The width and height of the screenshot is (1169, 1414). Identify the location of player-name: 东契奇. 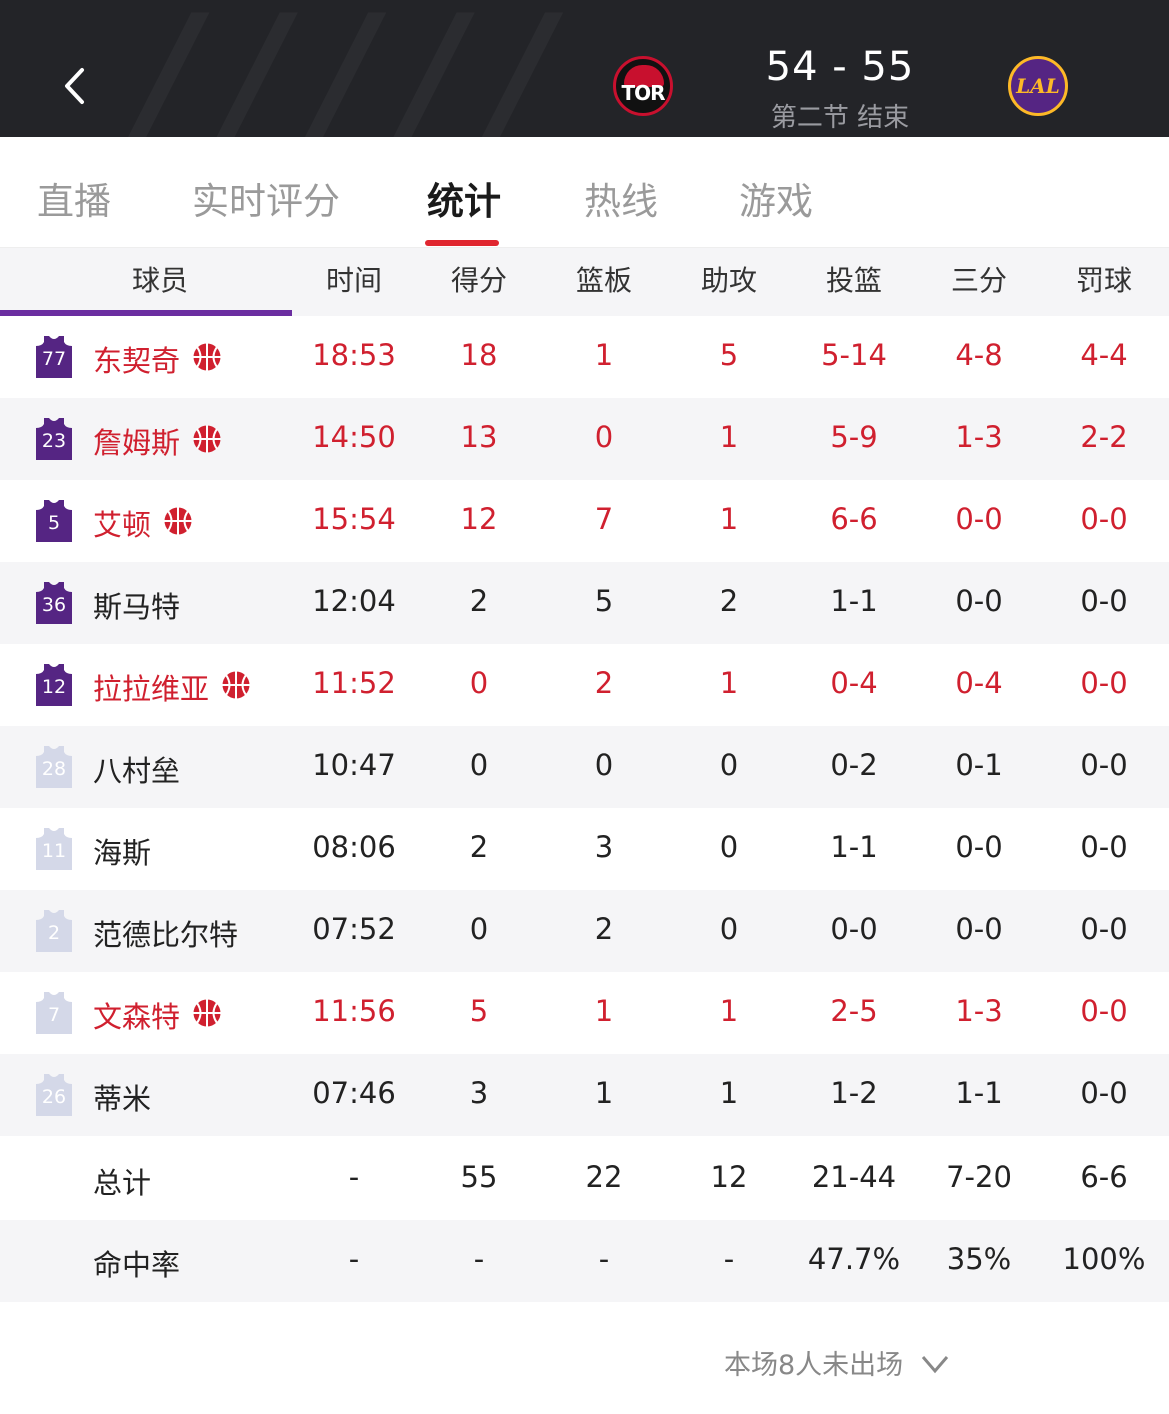
(136, 359).